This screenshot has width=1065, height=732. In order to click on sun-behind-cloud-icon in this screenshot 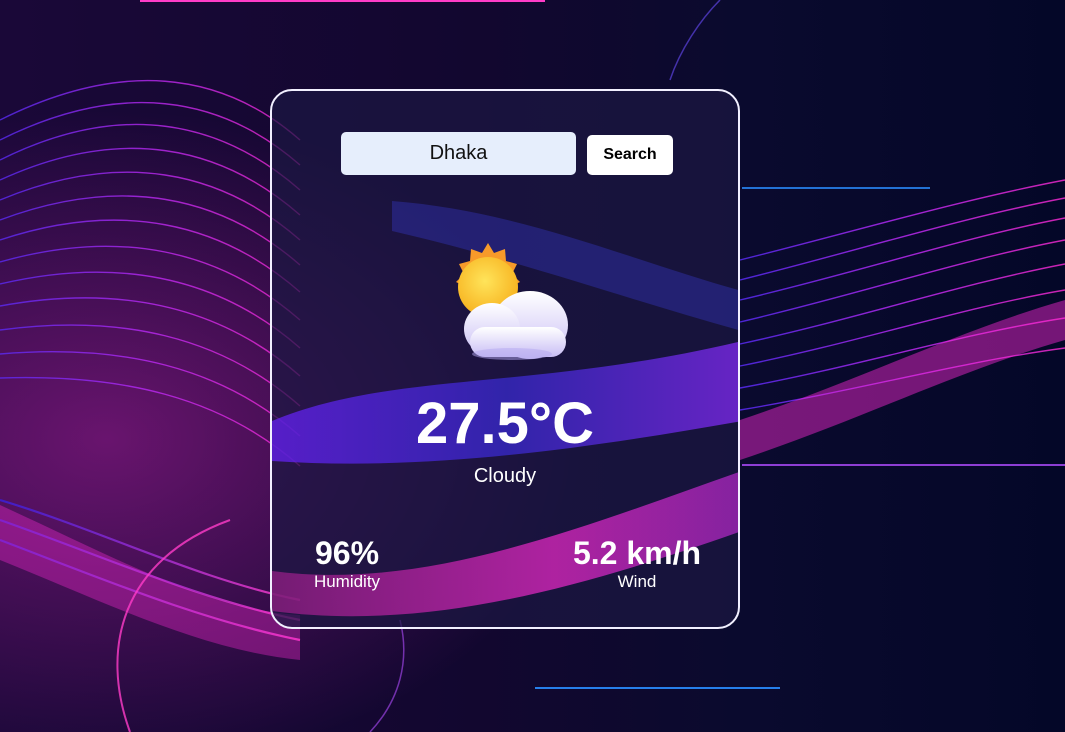, I will do `click(512, 301)`.